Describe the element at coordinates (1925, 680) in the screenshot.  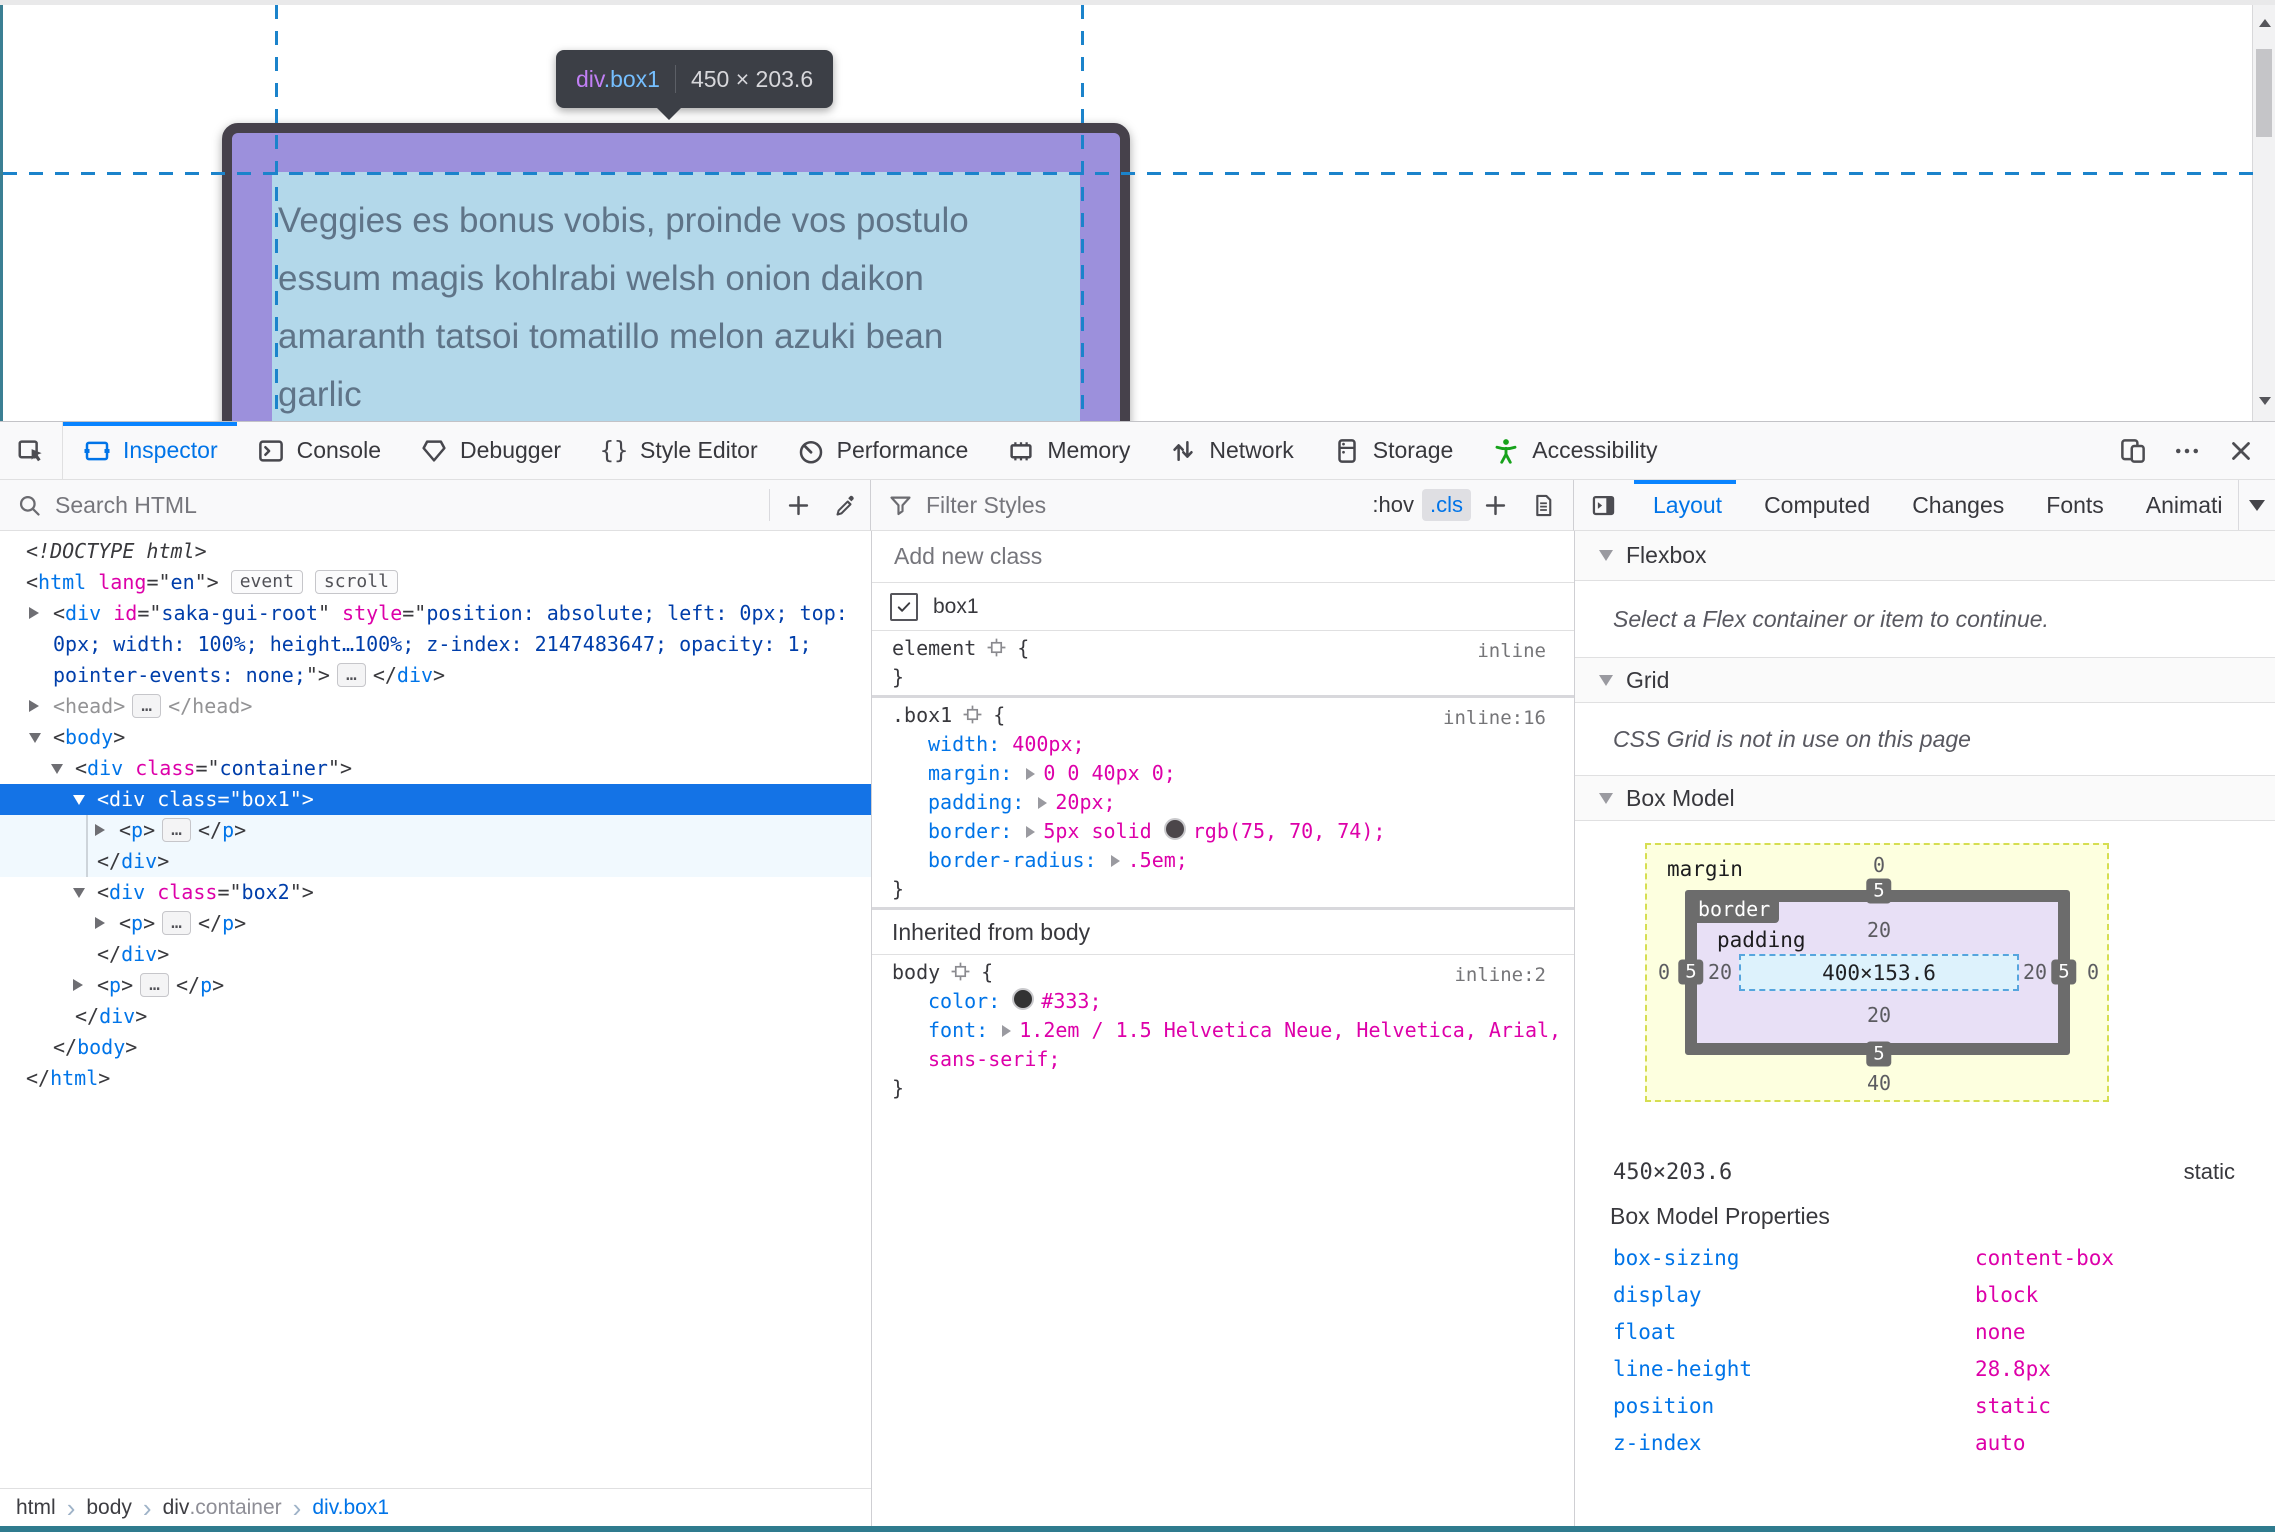
I see `grid-section-header: Grid` at that location.